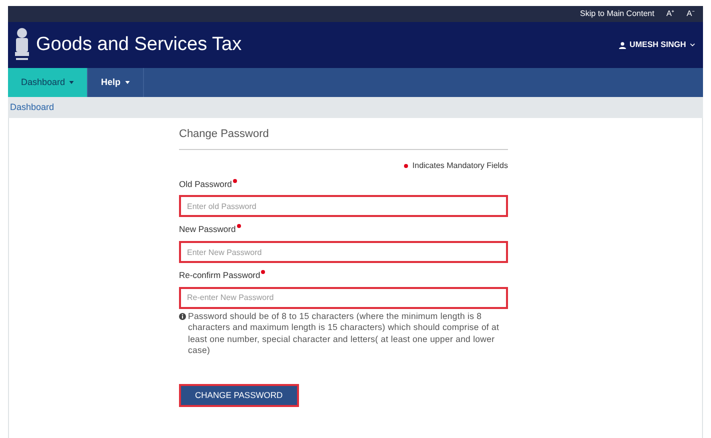 The image size is (711, 438). What do you see at coordinates (139, 44) in the screenshot?
I see `site-title: Goods and Services Tax` at bounding box center [139, 44].